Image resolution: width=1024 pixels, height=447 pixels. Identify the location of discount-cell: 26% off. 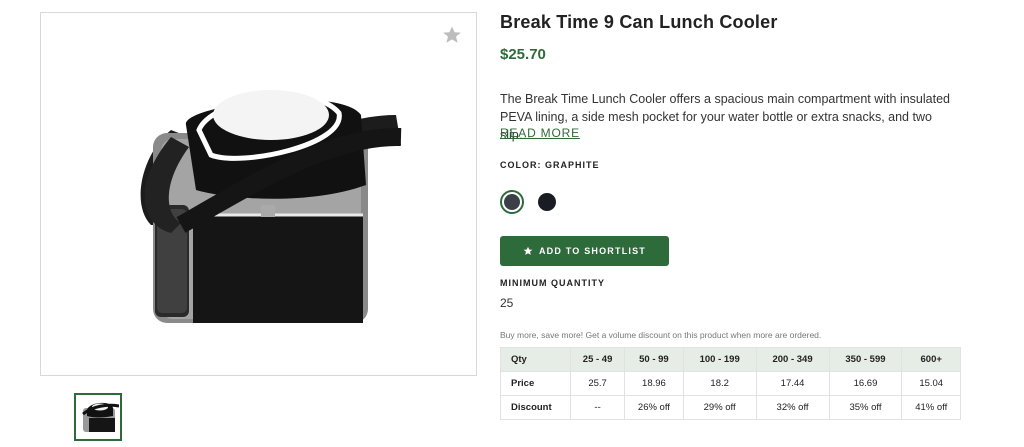
(654, 407).